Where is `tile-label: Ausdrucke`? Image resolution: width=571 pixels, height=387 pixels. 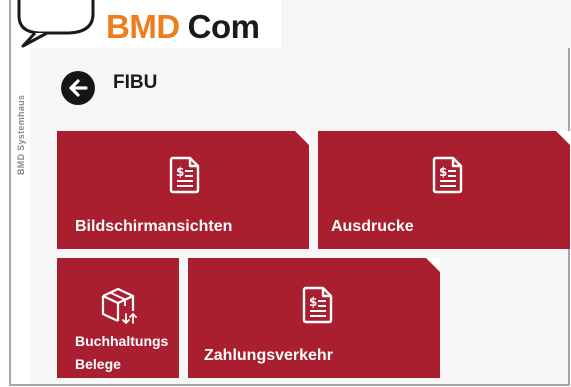 tile-label: Ausdrucke is located at coordinates (372, 226).